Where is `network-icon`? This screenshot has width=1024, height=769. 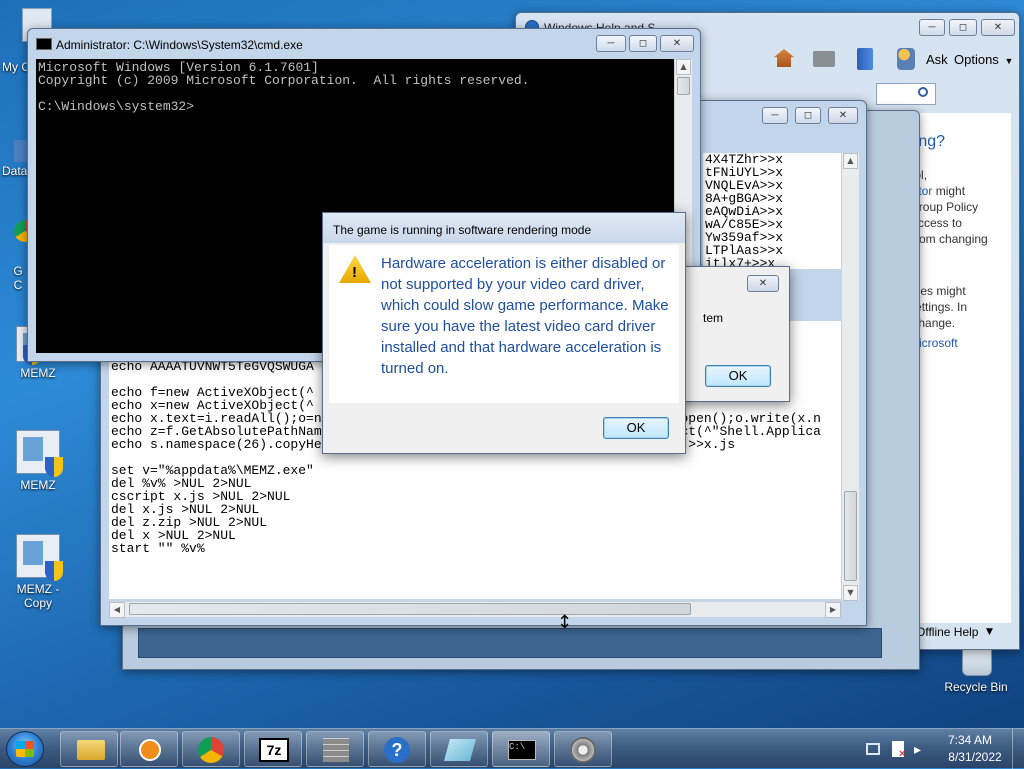 network-icon is located at coordinates (873, 749).